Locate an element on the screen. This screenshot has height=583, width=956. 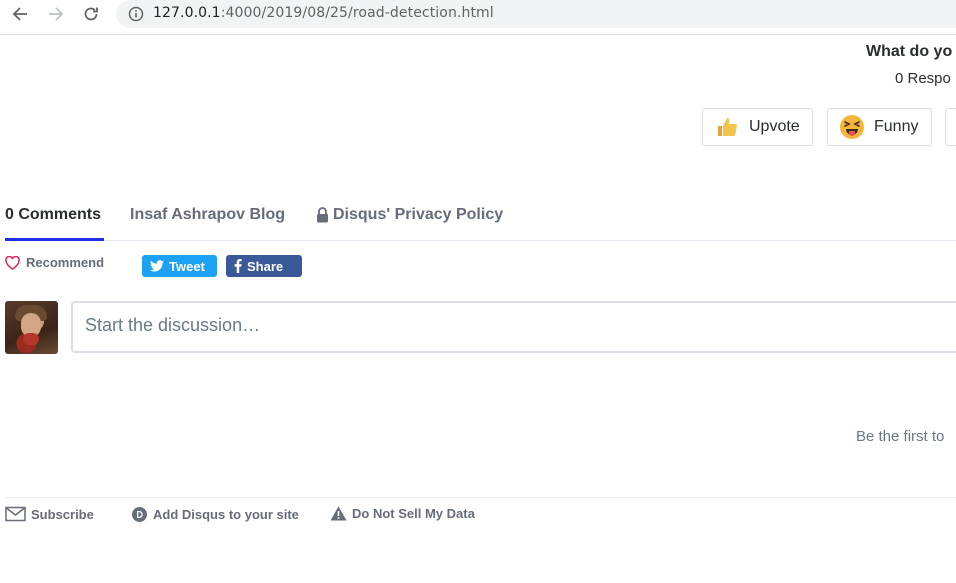
forward-button is located at coordinates (56, 14).